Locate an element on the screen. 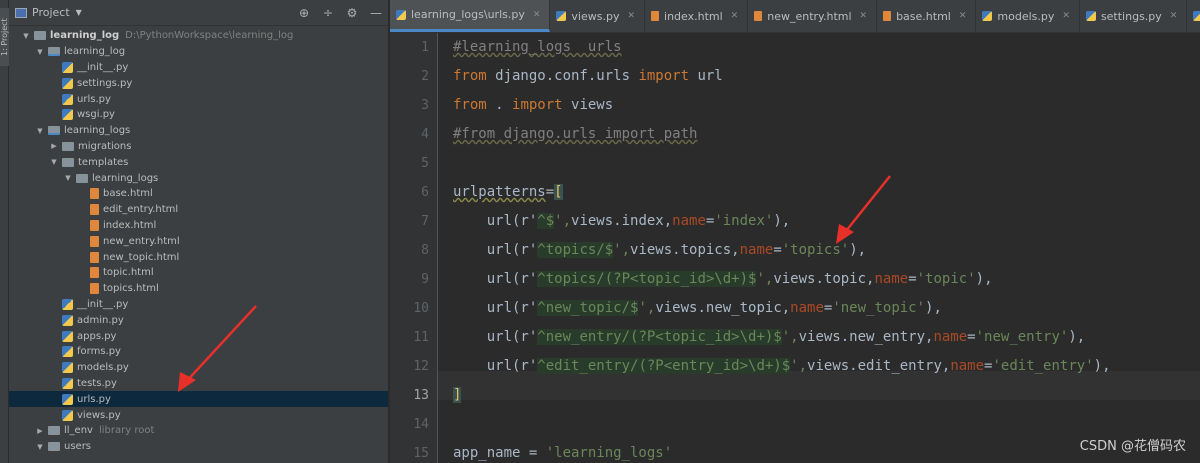 The image size is (1200, 463). code-token: views.new_topic, is located at coordinates (723, 308).